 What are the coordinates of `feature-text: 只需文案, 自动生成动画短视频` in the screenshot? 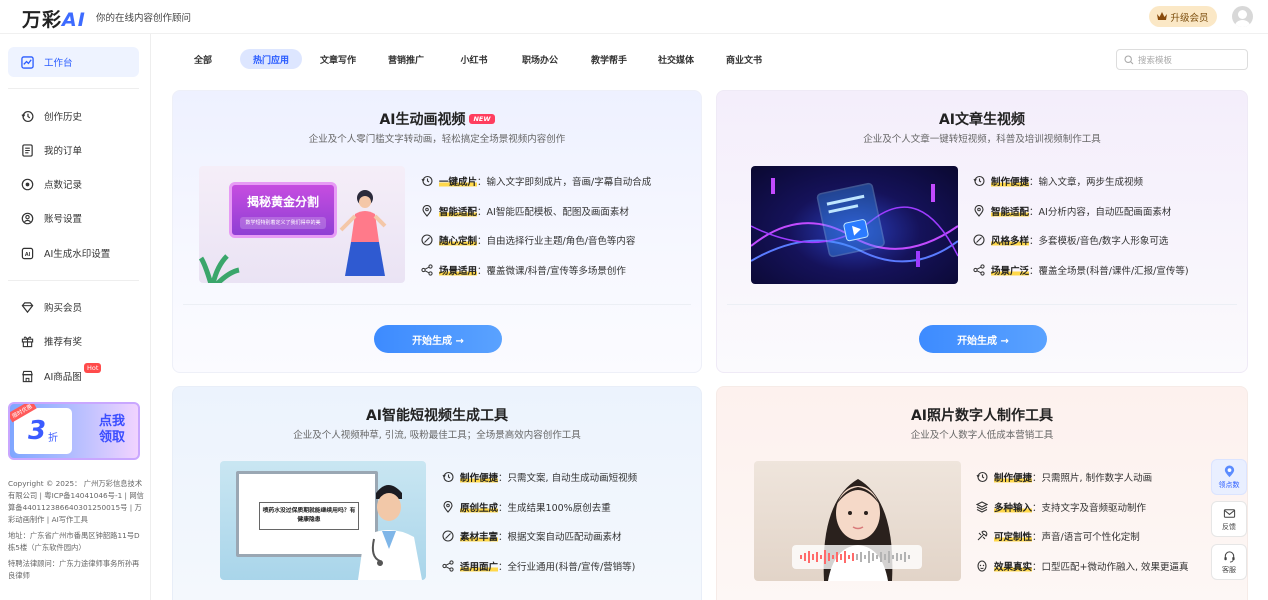 It's located at (572, 478).